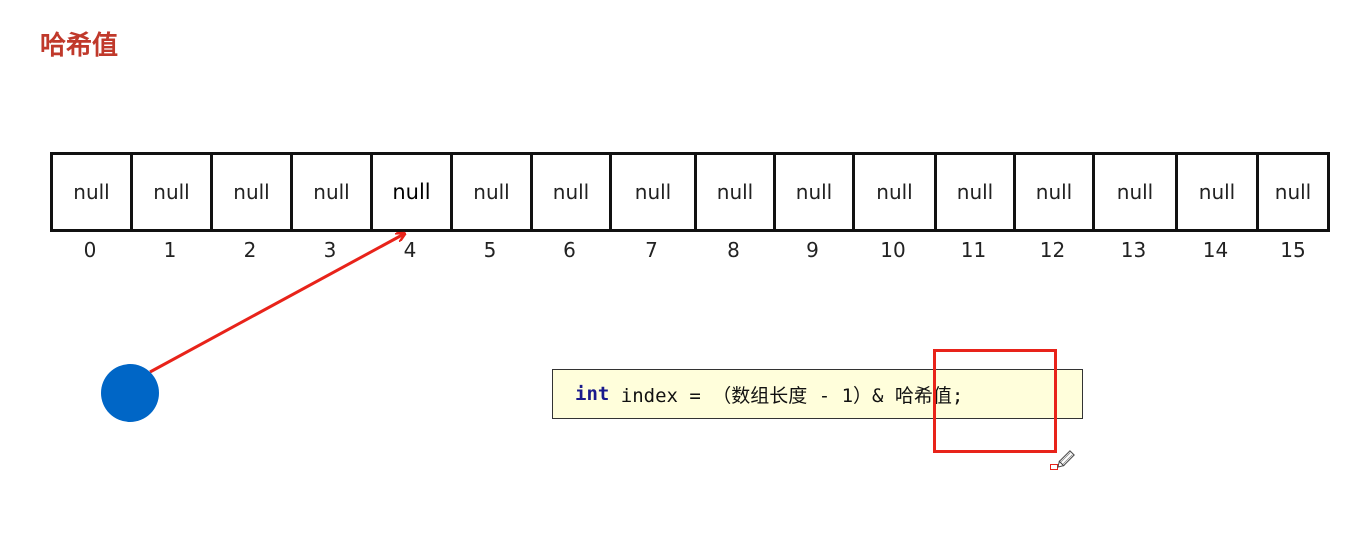 This screenshot has height=535, width=1372. What do you see at coordinates (250, 250) in the screenshot?
I see `index-label: 2` at bounding box center [250, 250].